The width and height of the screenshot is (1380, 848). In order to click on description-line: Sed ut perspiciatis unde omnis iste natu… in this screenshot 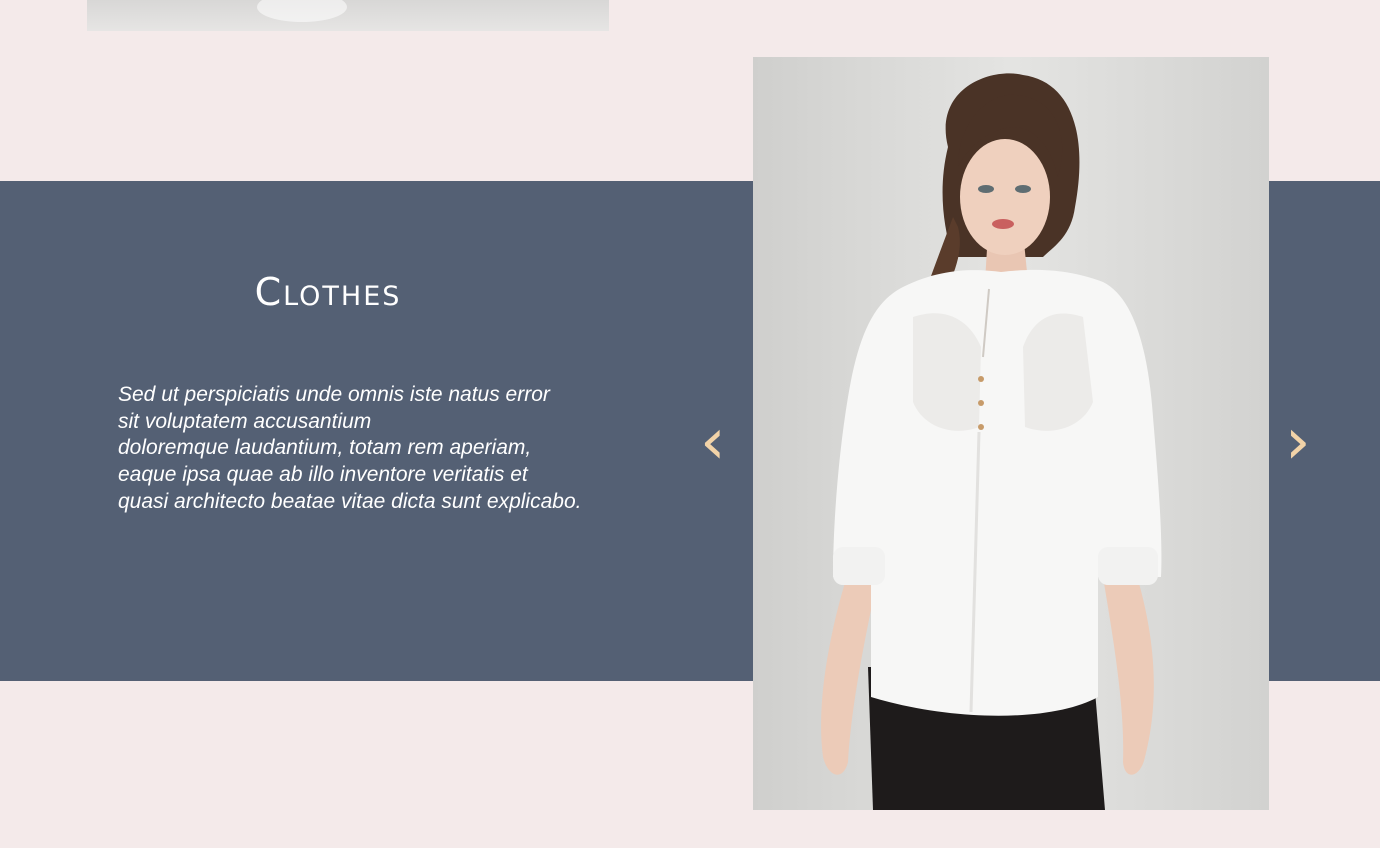, I will do `click(334, 394)`.